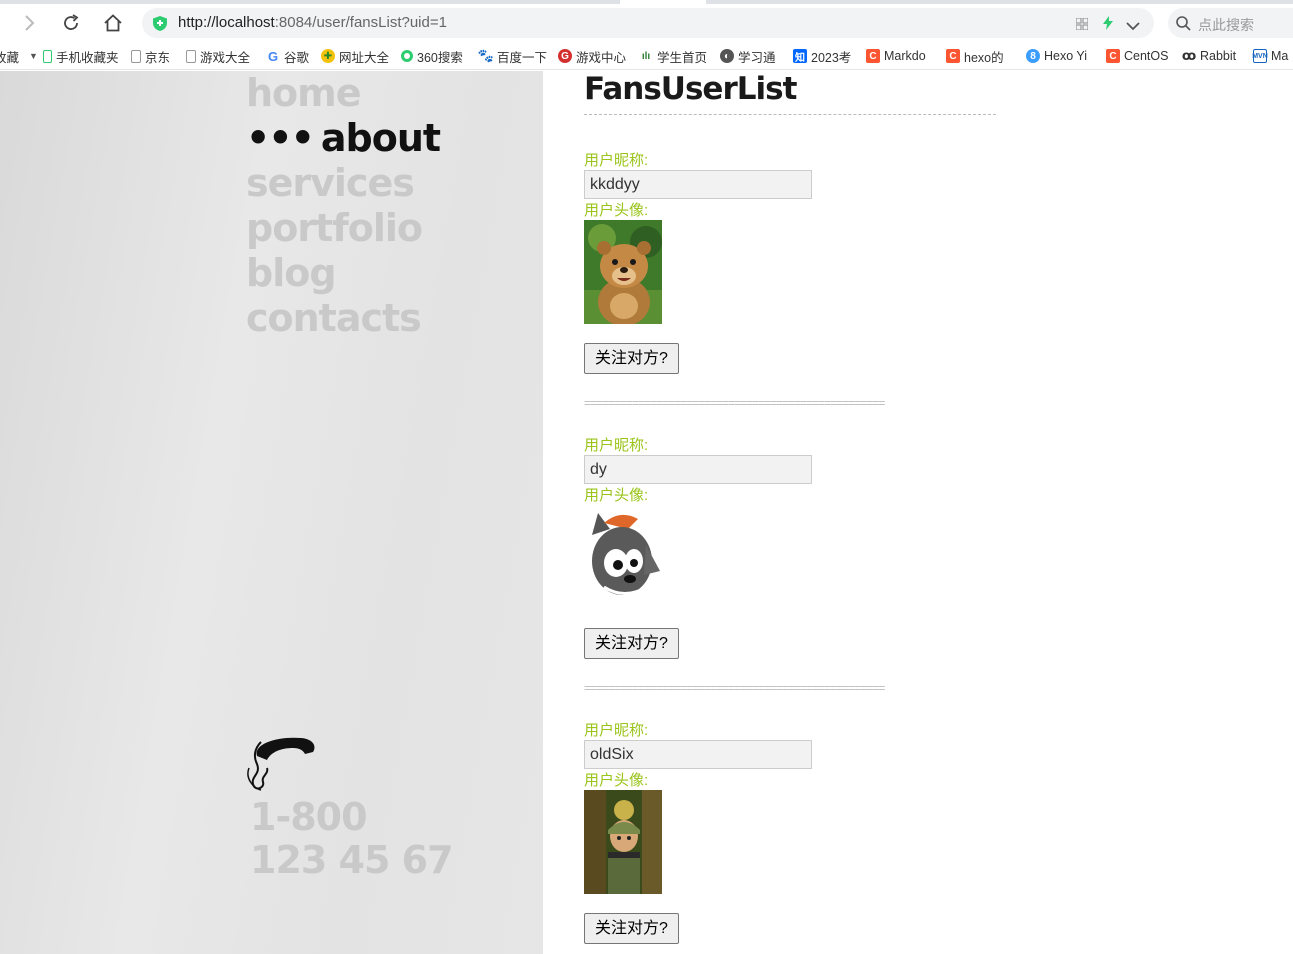  What do you see at coordinates (698, 469) in the screenshot?
I see `nickname-field: dy` at bounding box center [698, 469].